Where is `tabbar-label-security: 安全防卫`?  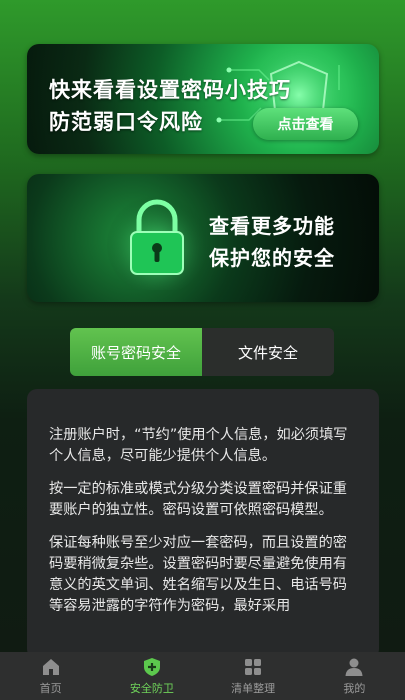
tabbar-label-security: 安全防卫 is located at coordinates (151, 688).